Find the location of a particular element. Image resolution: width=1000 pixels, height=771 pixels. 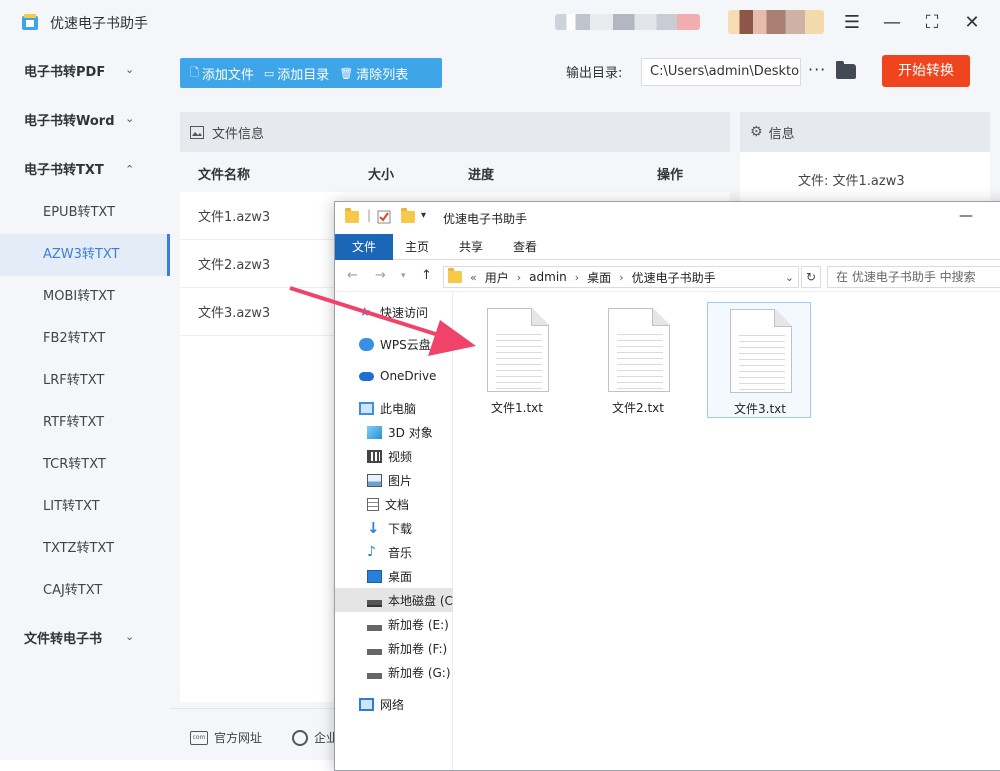

close-icon: ✕ is located at coordinates (972, 22).